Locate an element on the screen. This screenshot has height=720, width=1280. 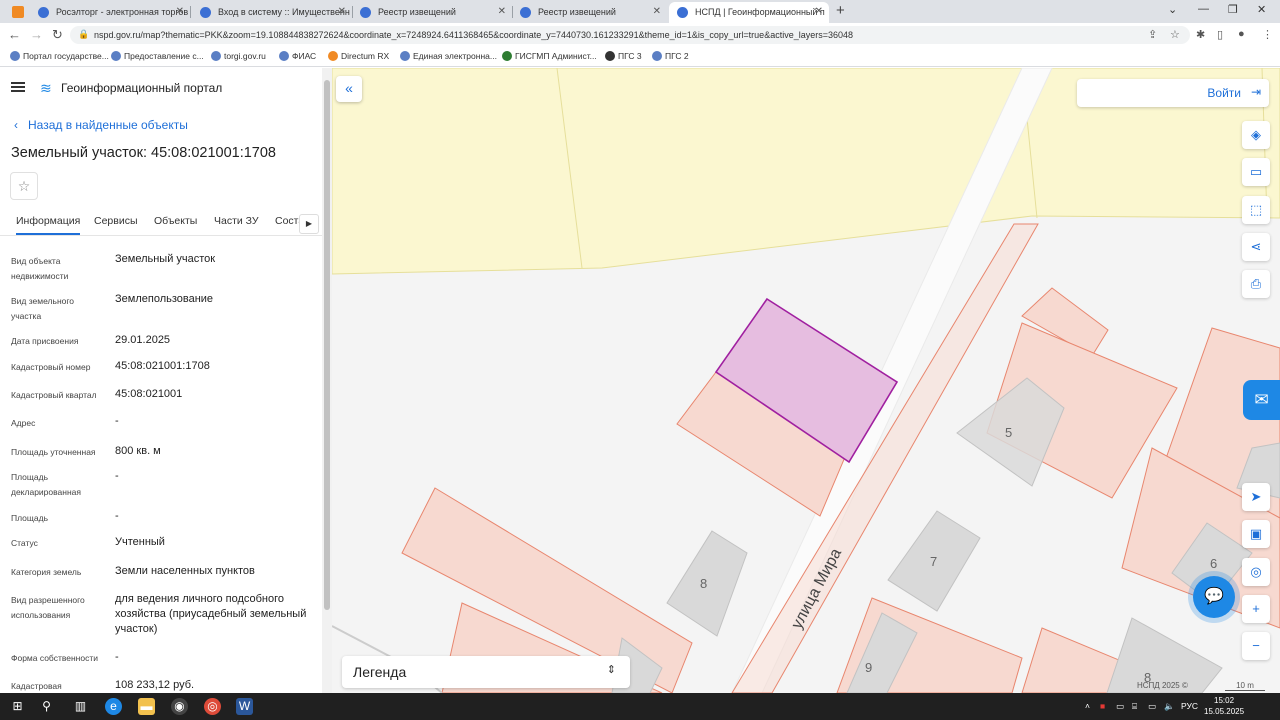
bookmark-item: ФИАС is located at coordinates (297, 56).